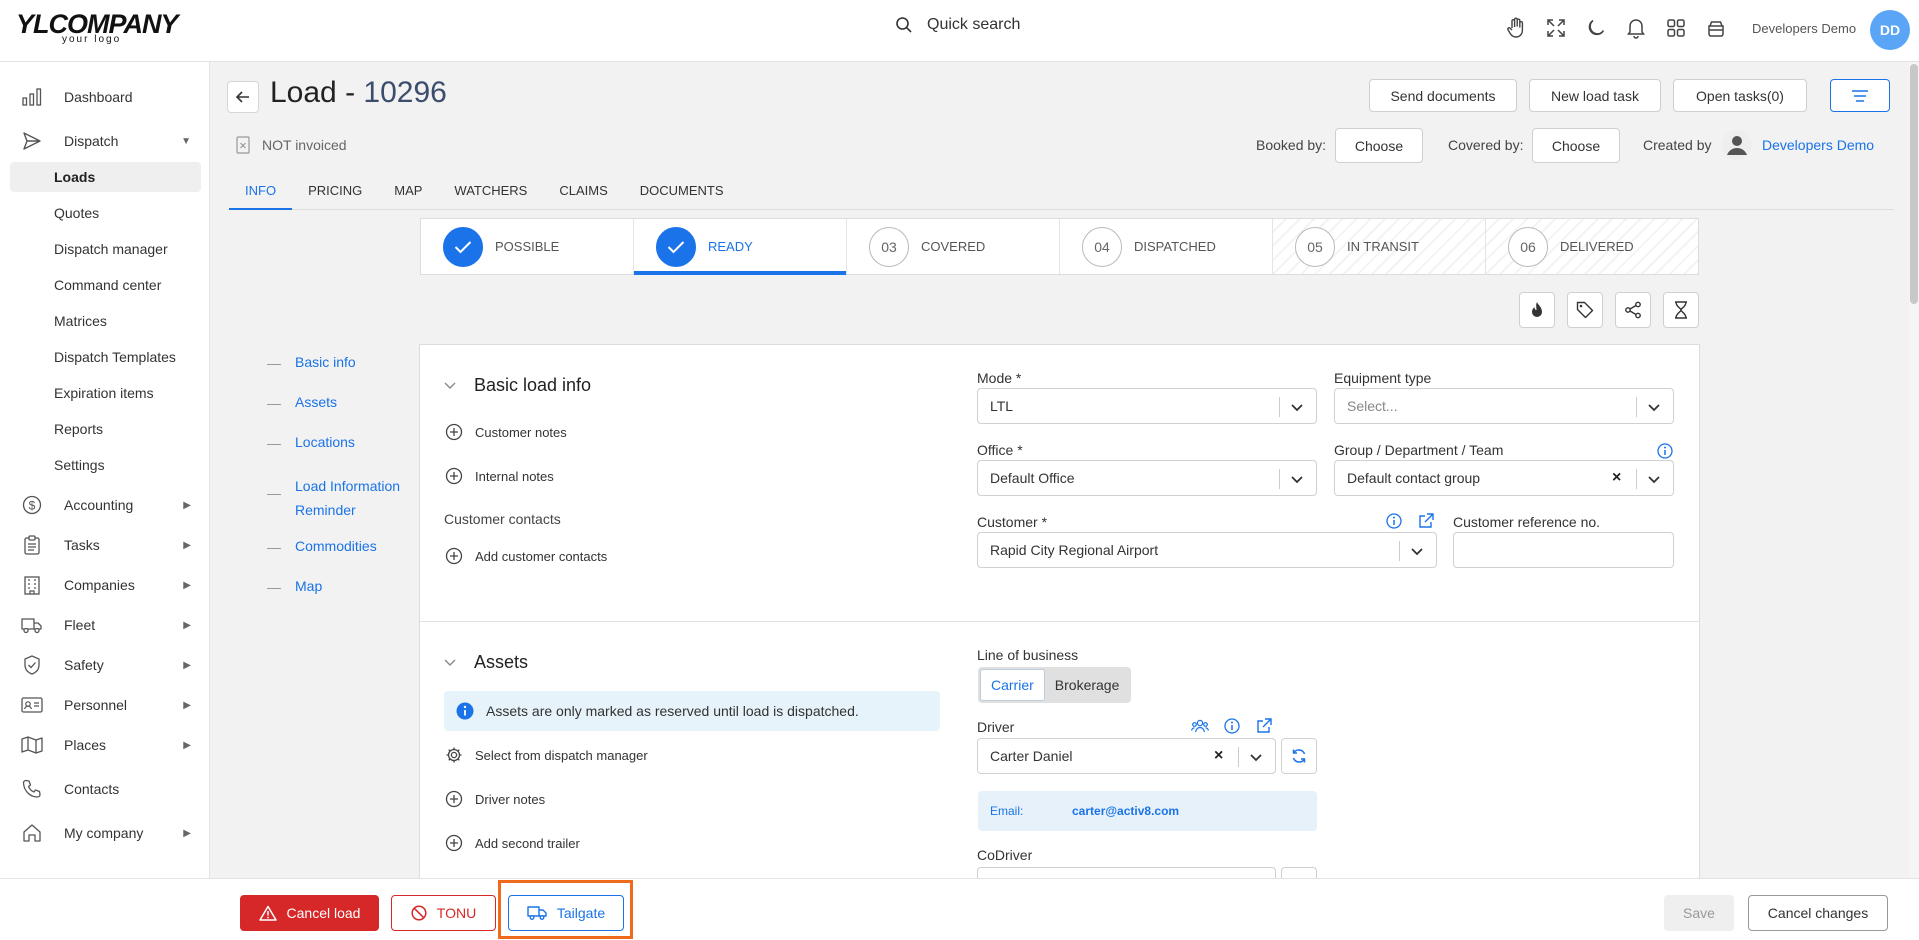 The image size is (1919, 940). What do you see at coordinates (1087, 685) in the screenshot?
I see `lob-brokerage-option: Brokerage` at bounding box center [1087, 685].